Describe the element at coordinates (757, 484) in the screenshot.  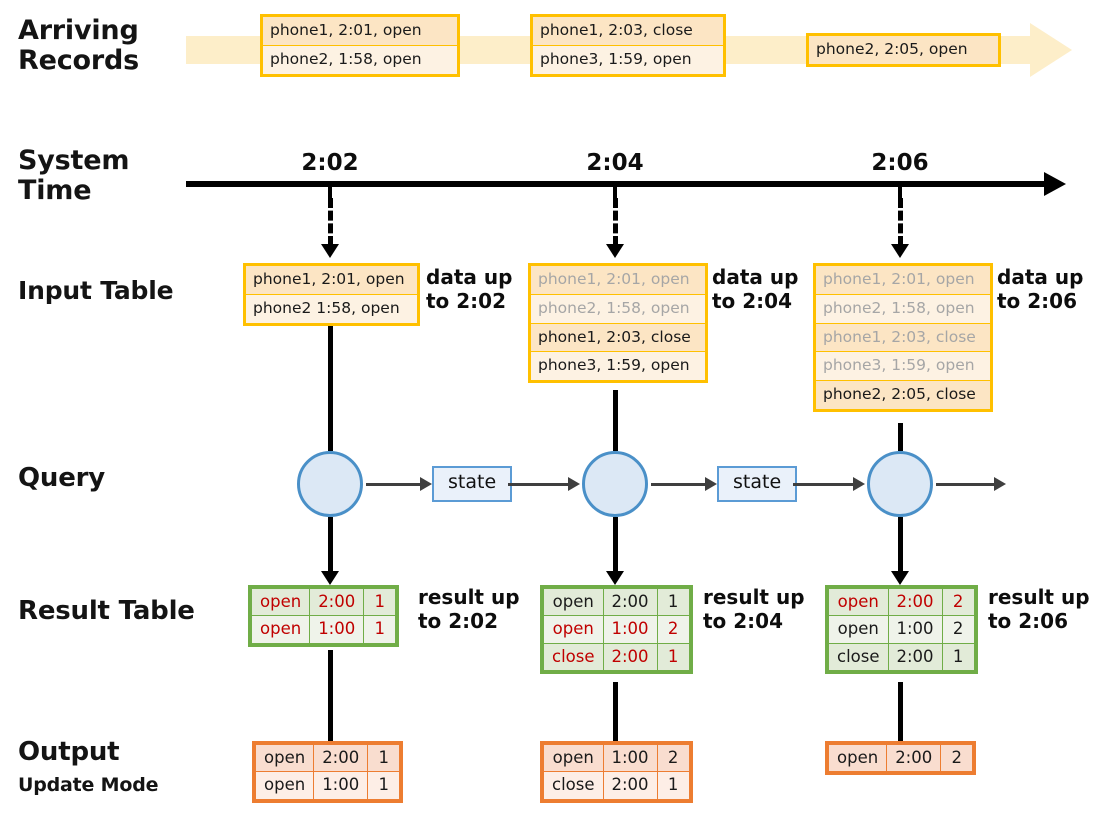
I see `state-box-2: state` at that location.